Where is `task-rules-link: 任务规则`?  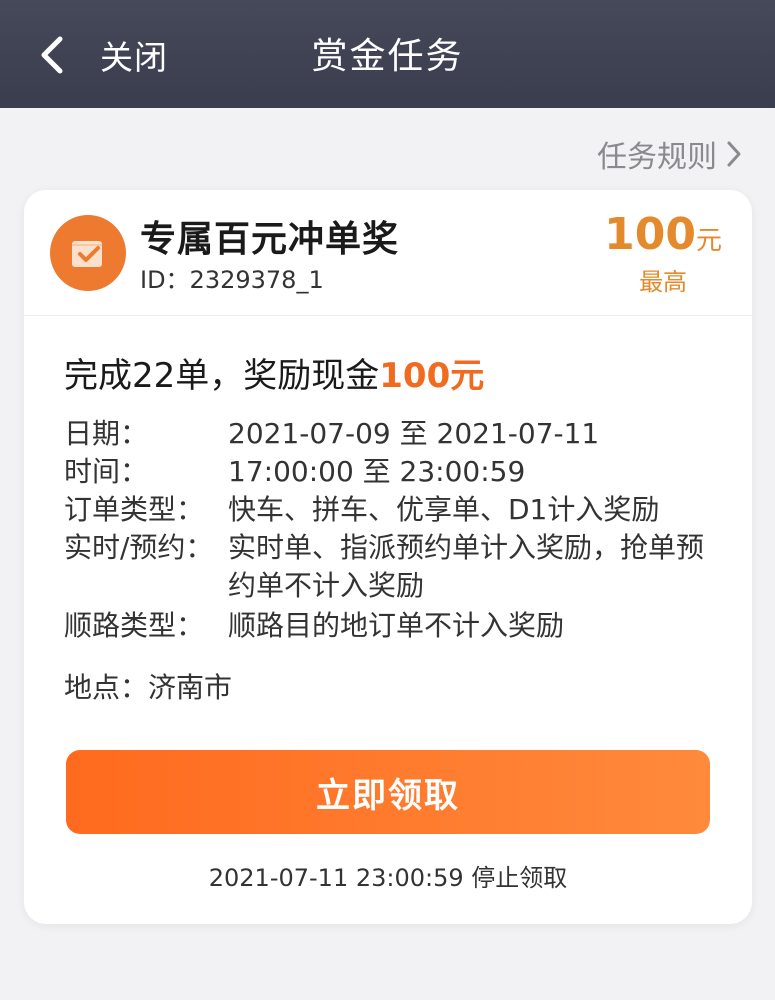
task-rules-link: 任务规则 is located at coordinates (670, 154).